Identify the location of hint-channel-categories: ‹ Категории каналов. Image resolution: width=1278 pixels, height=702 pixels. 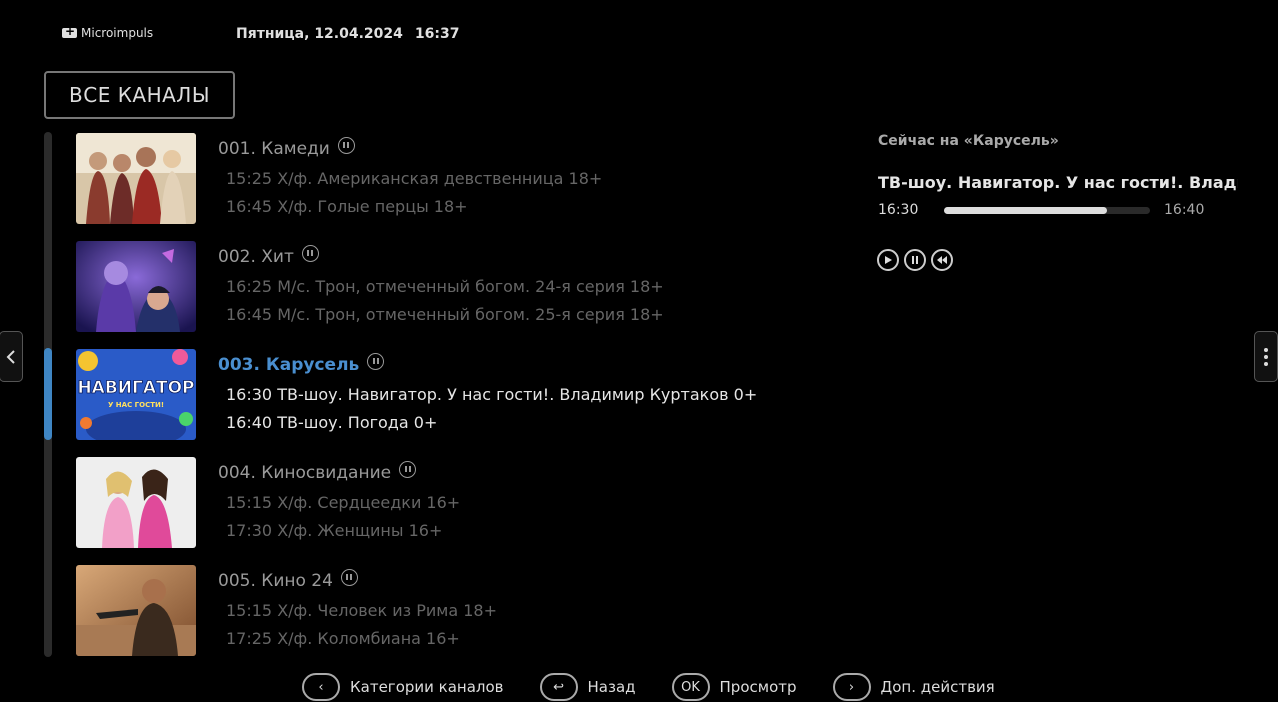
(403, 687).